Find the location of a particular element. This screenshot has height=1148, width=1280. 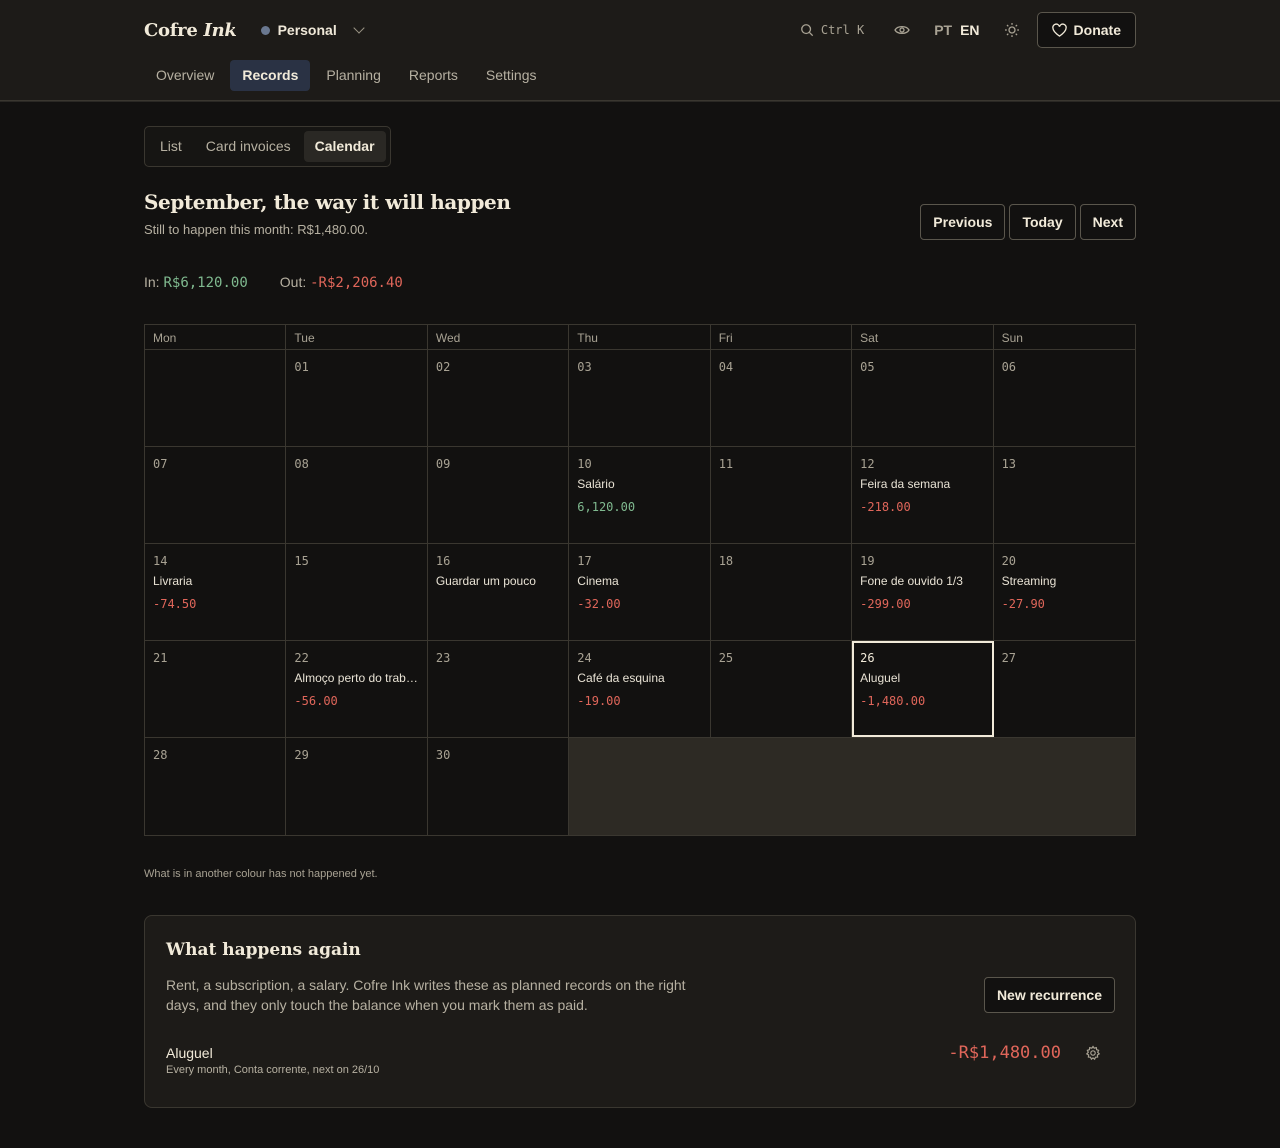

record-label: Almoço perto do trabalho is located at coordinates (356, 678).